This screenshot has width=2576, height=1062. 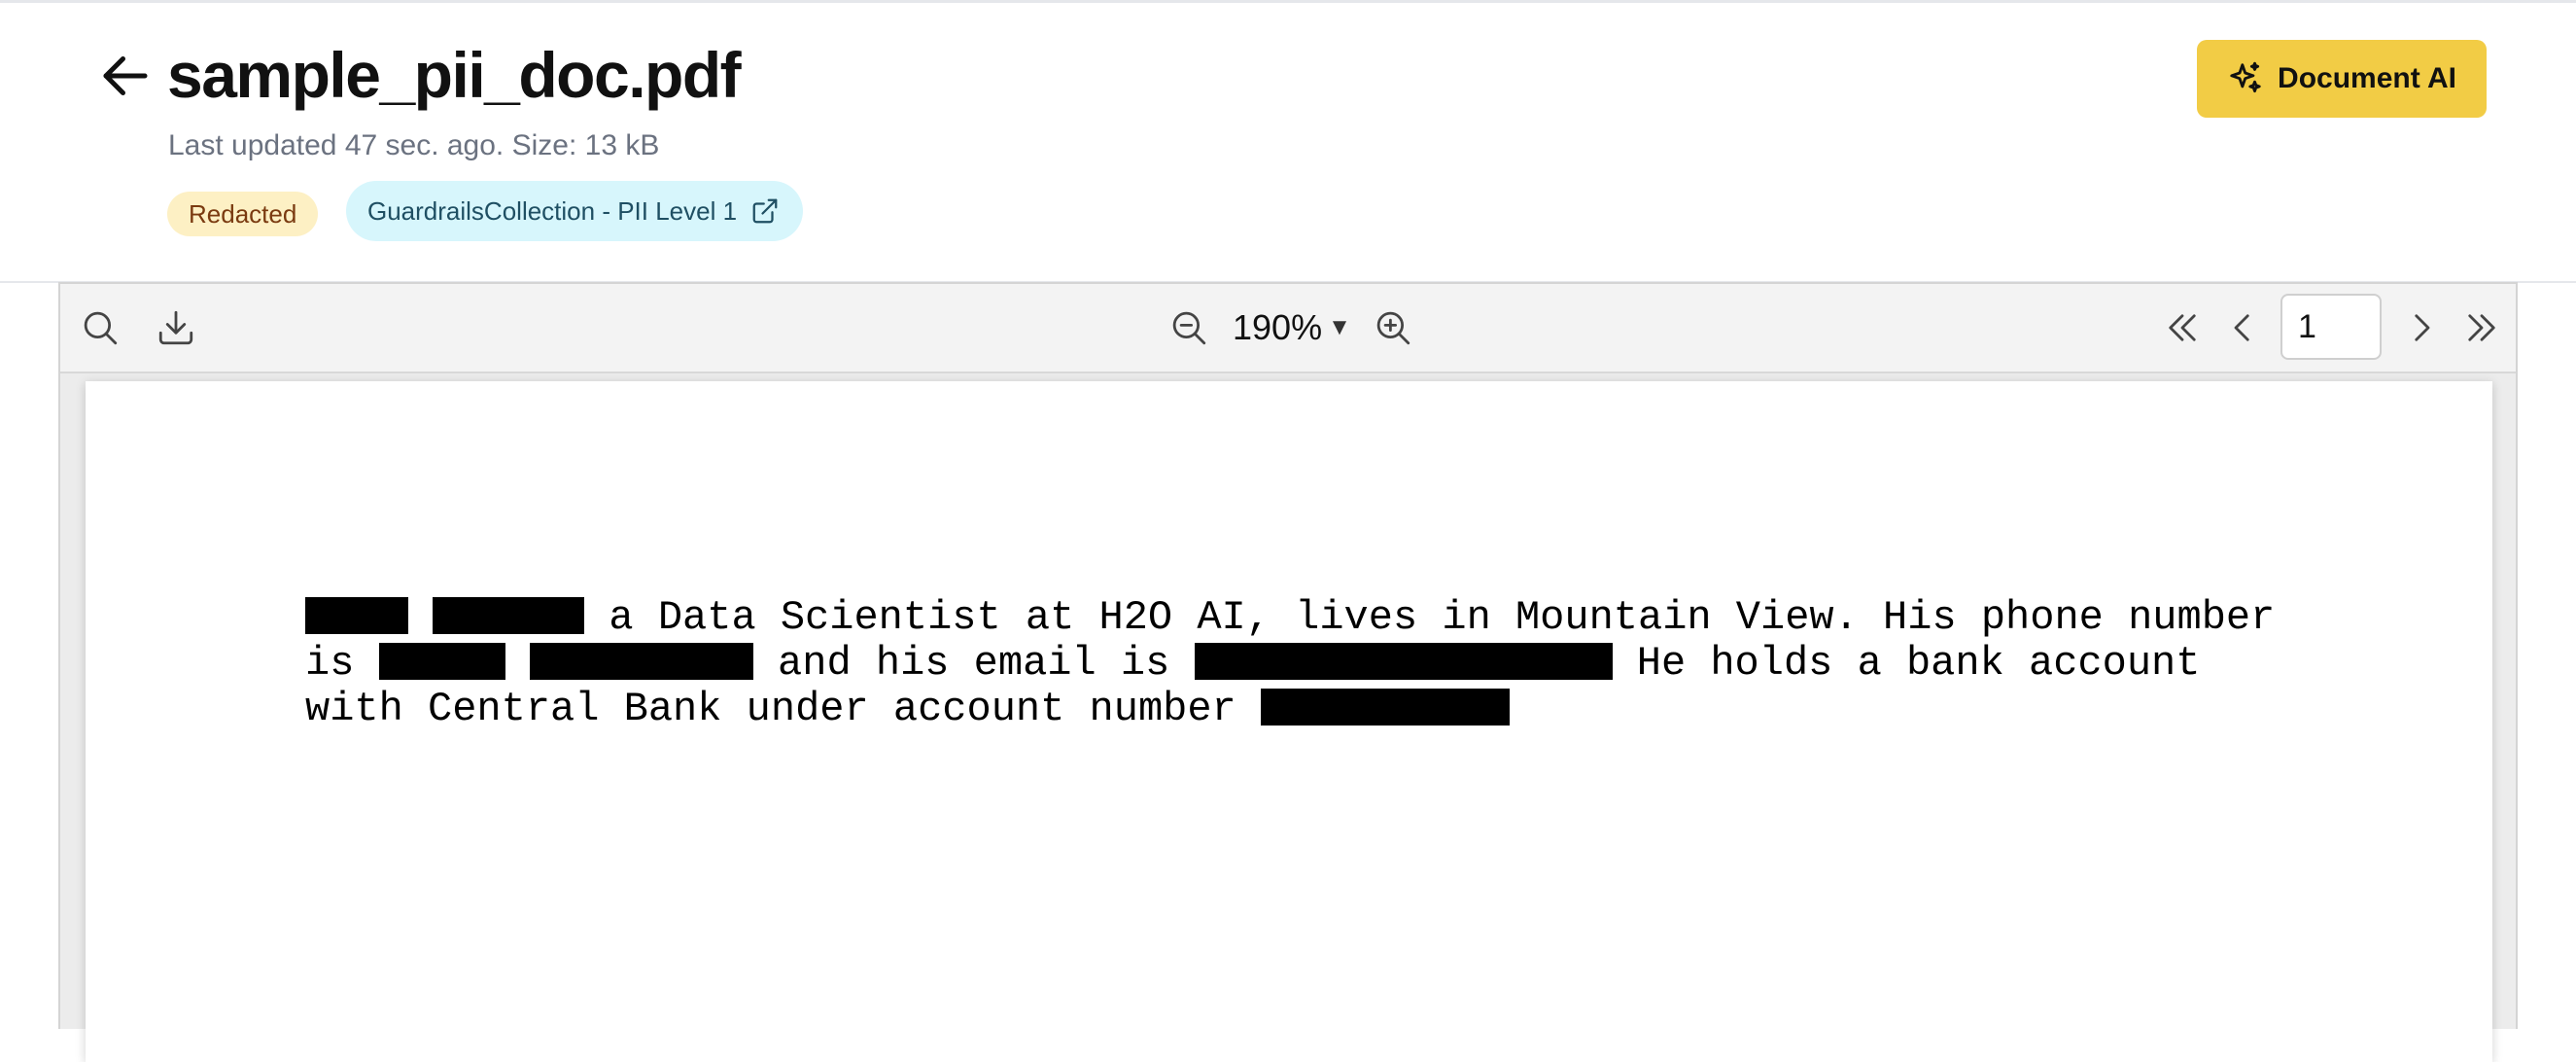 I want to click on zoom-in-button, so click(x=1393, y=327).